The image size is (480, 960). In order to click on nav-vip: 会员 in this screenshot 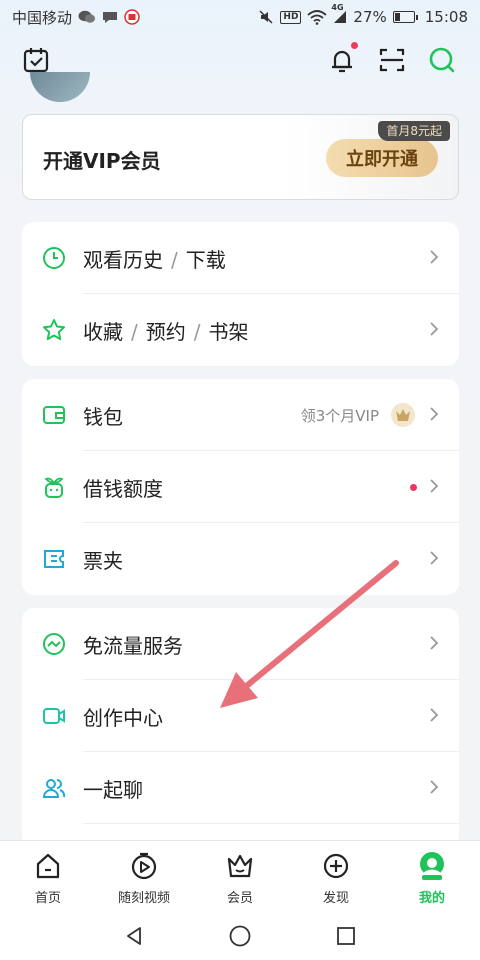, I will do `click(240, 876)`.